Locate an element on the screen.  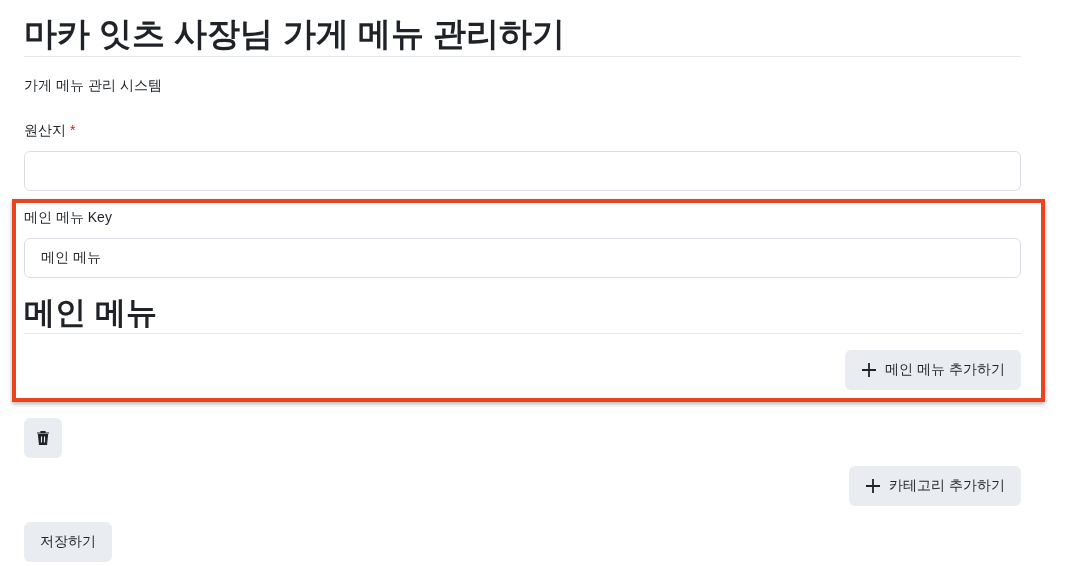
page-title: 마카 잇츠 사장님 가게 메뉴 관리하기 is located at coordinates (522, 35).